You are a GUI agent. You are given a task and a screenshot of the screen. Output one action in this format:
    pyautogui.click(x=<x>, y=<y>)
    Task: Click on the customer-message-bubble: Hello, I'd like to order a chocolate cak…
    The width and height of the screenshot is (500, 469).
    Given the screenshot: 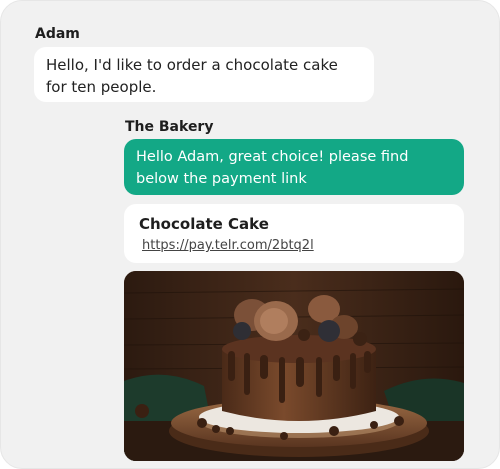 What is the action you would take?
    pyautogui.click(x=204, y=74)
    